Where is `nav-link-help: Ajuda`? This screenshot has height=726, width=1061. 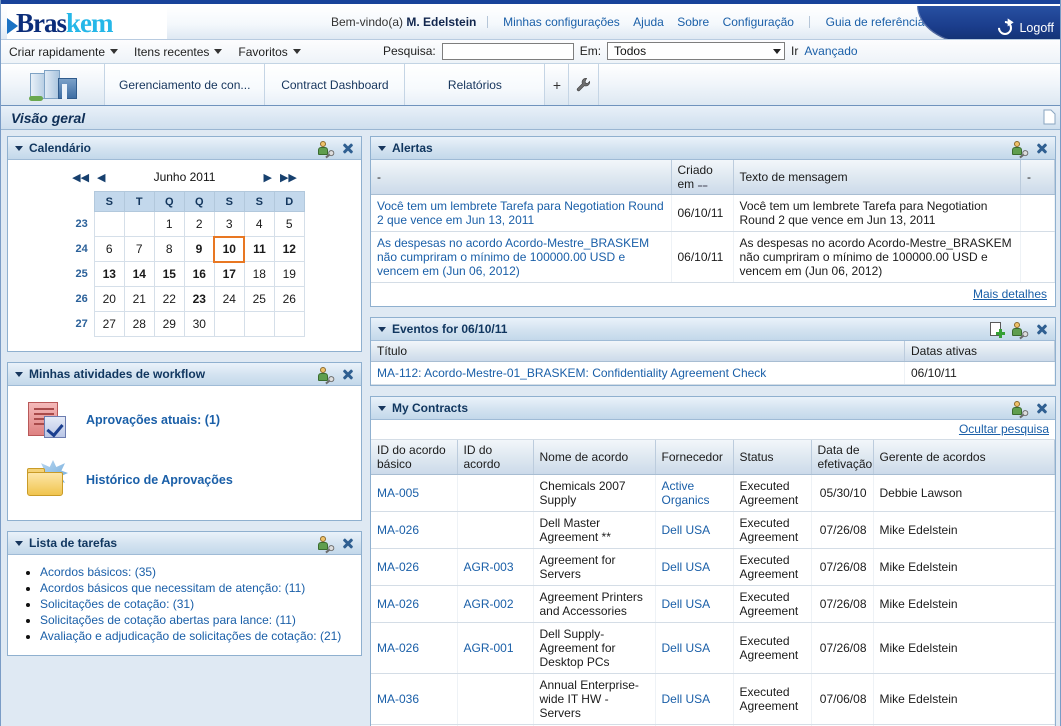
nav-link-help: Ajuda is located at coordinates (648, 22).